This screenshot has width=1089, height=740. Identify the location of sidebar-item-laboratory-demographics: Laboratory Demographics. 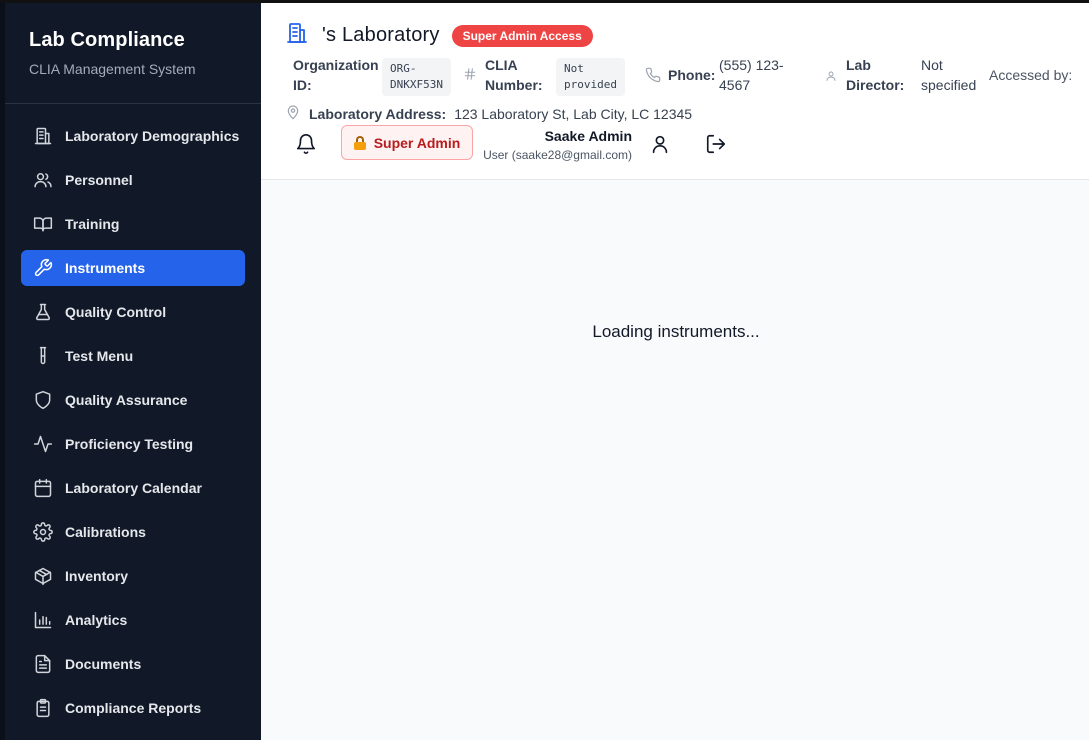
(133, 136).